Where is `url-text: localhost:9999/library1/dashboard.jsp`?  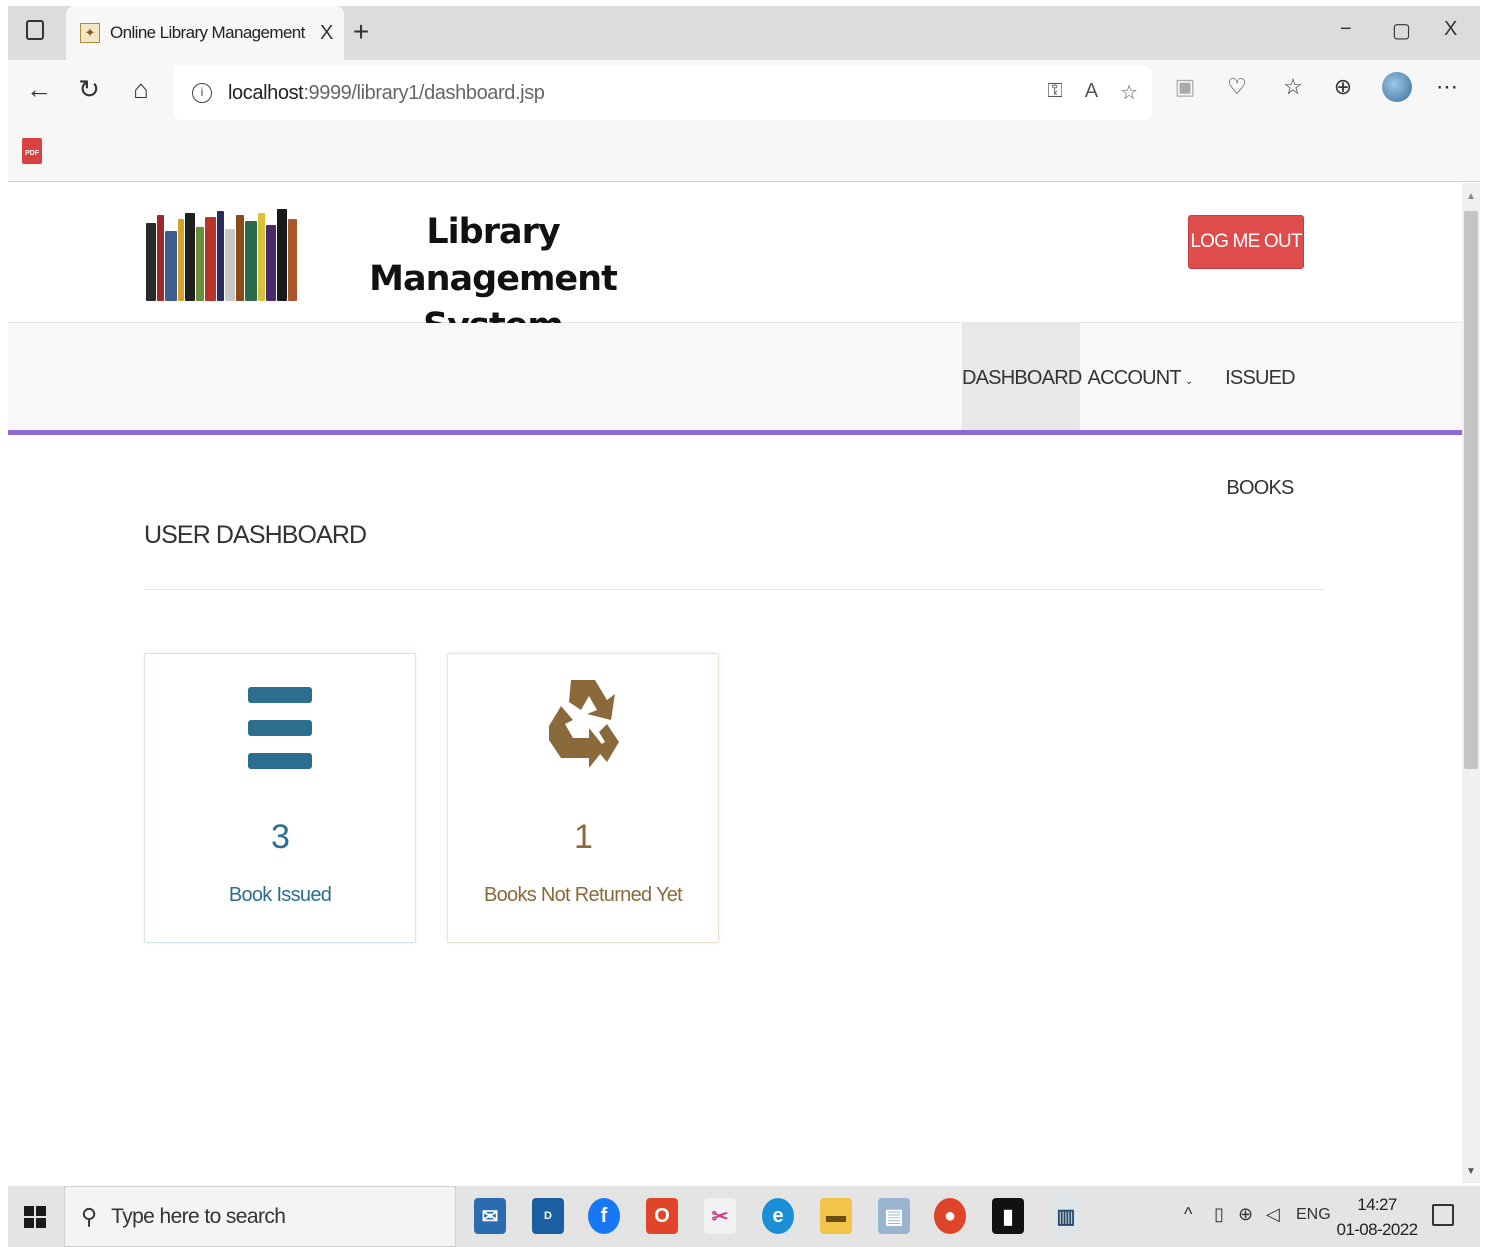 url-text: localhost:9999/library1/dashboard.jsp is located at coordinates (386, 93).